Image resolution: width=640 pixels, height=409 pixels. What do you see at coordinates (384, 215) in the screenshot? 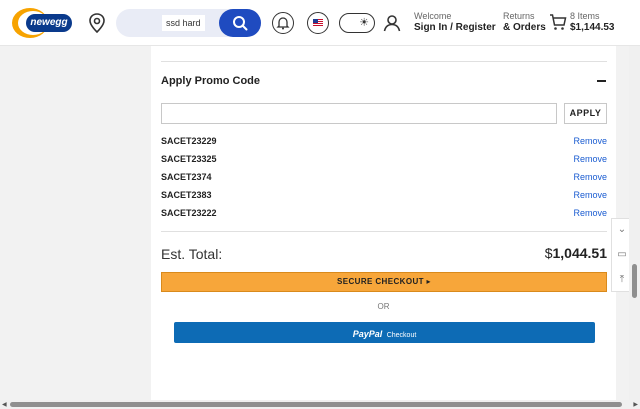
I see `promo-code-row: SACET23222 Remove` at bounding box center [384, 215].